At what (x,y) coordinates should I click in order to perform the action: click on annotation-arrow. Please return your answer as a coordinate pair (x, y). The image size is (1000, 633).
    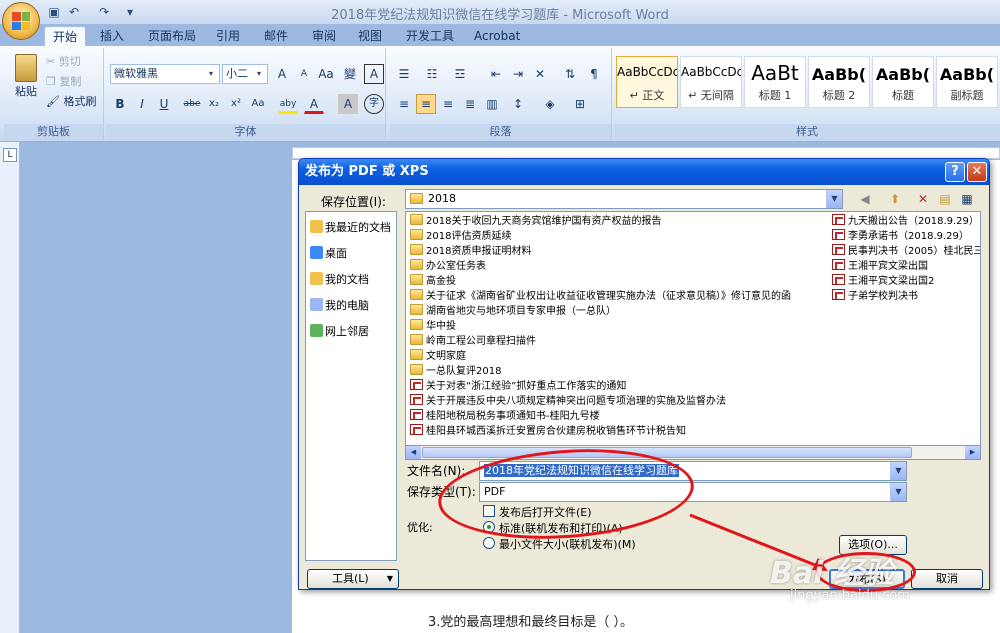
    Looking at the image, I should click on (758, 542).